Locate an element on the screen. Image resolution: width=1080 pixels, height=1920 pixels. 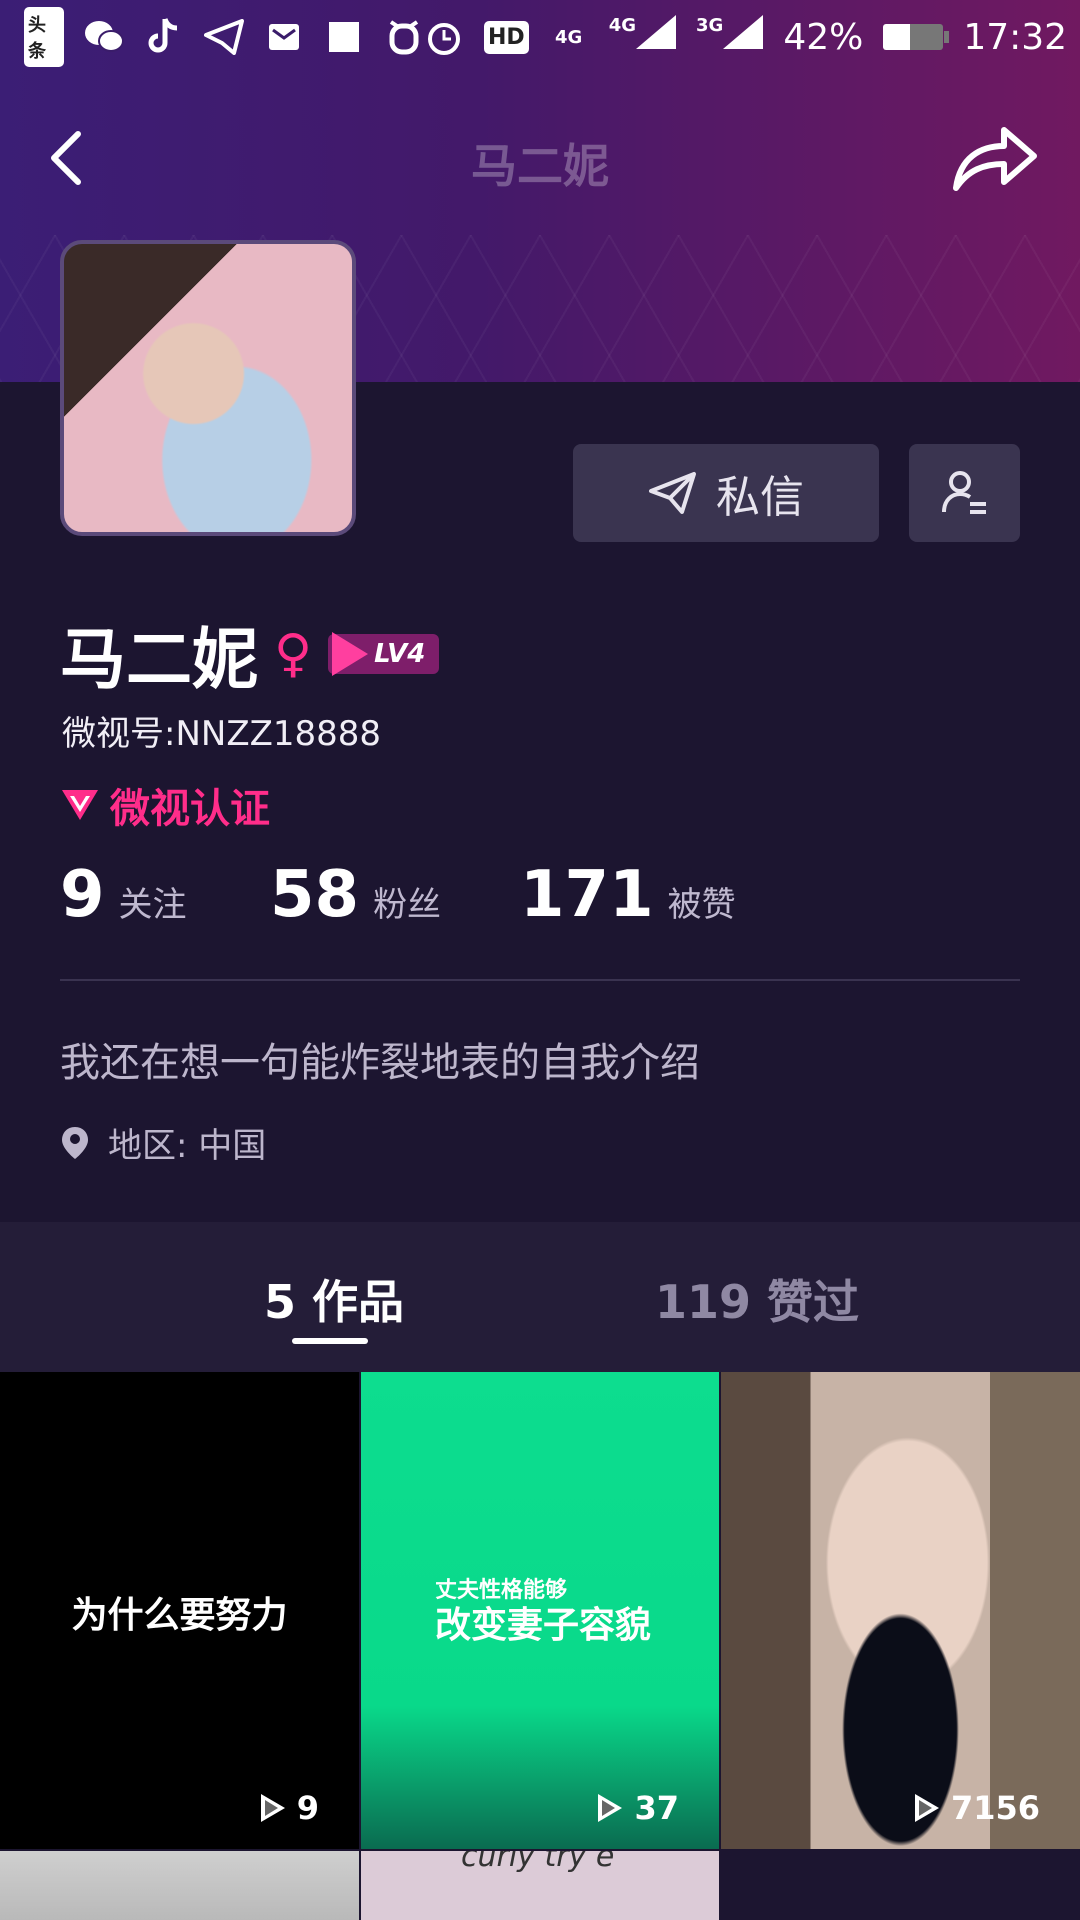
location-pin-icon is located at coordinates (75, 1142).